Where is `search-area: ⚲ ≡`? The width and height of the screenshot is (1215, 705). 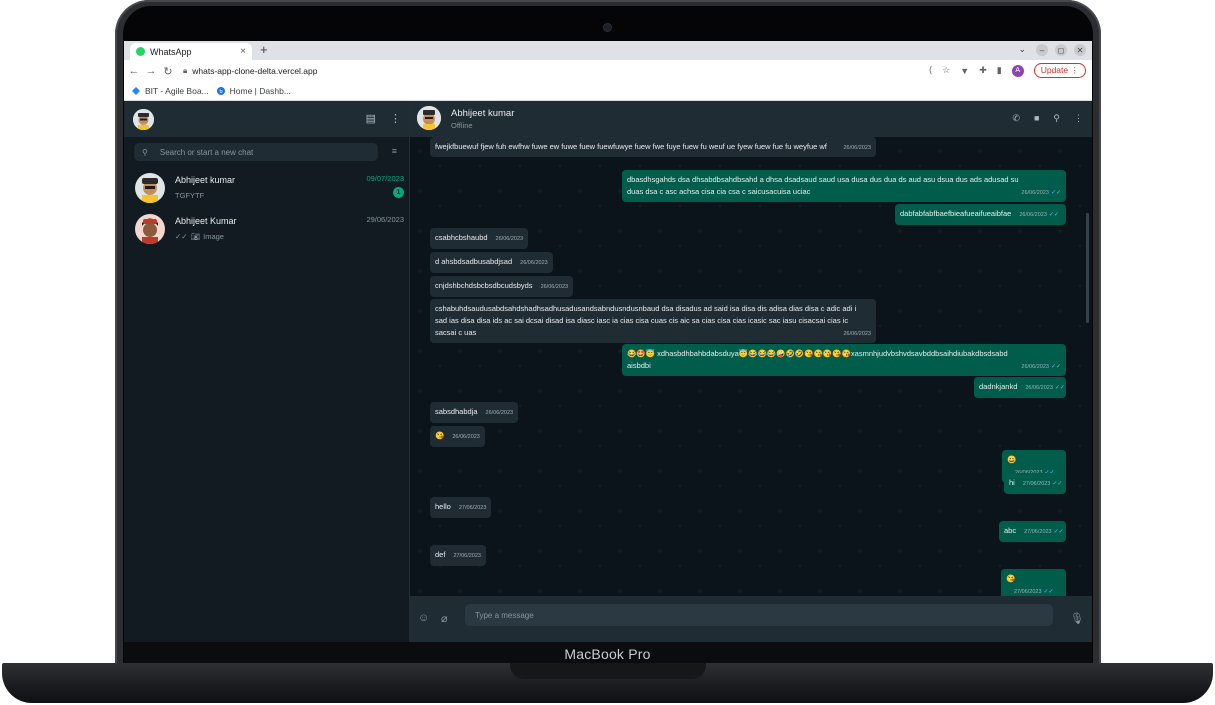
search-area: ⚲ ≡ is located at coordinates (266, 152).